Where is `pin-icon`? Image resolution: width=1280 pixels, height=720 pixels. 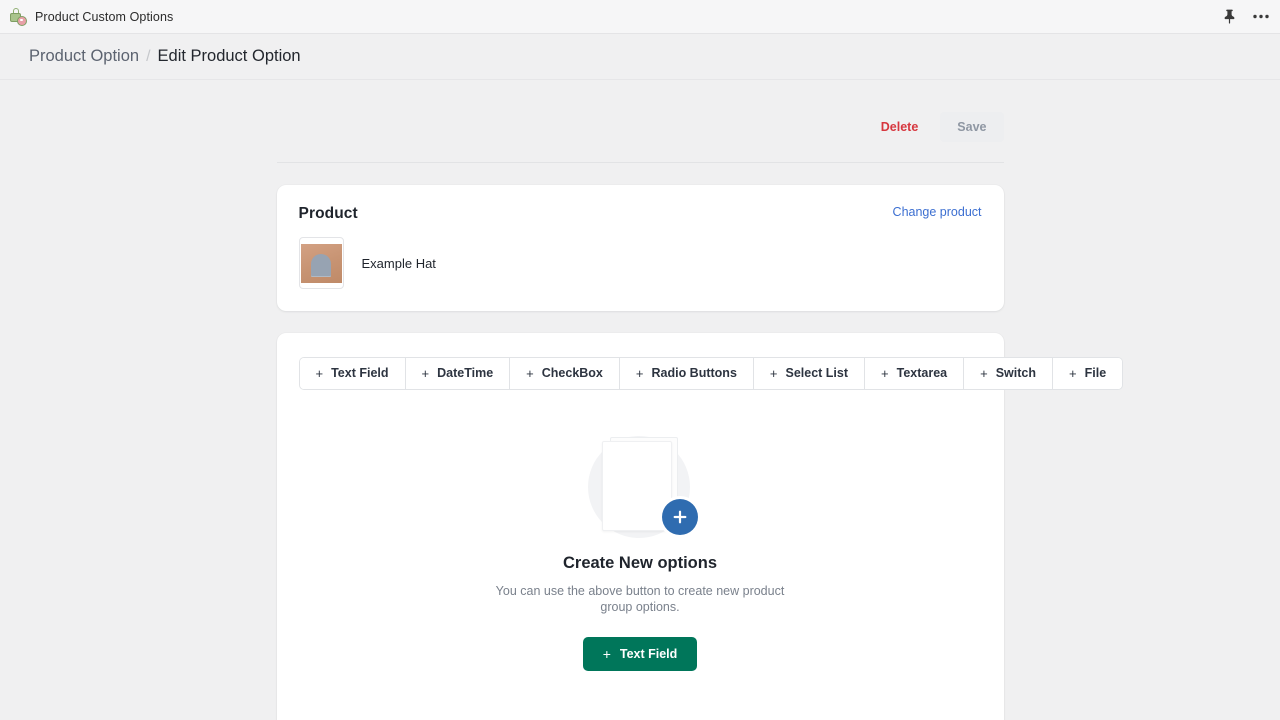 pin-icon is located at coordinates (1229, 17).